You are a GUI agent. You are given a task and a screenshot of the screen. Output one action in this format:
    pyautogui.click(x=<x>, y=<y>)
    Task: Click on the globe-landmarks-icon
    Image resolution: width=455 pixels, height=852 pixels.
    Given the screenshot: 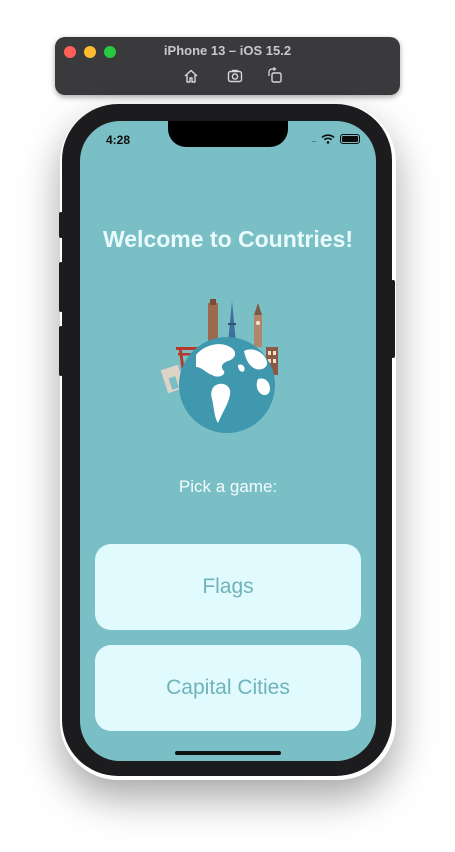 What is the action you would take?
    pyautogui.click(x=223, y=365)
    